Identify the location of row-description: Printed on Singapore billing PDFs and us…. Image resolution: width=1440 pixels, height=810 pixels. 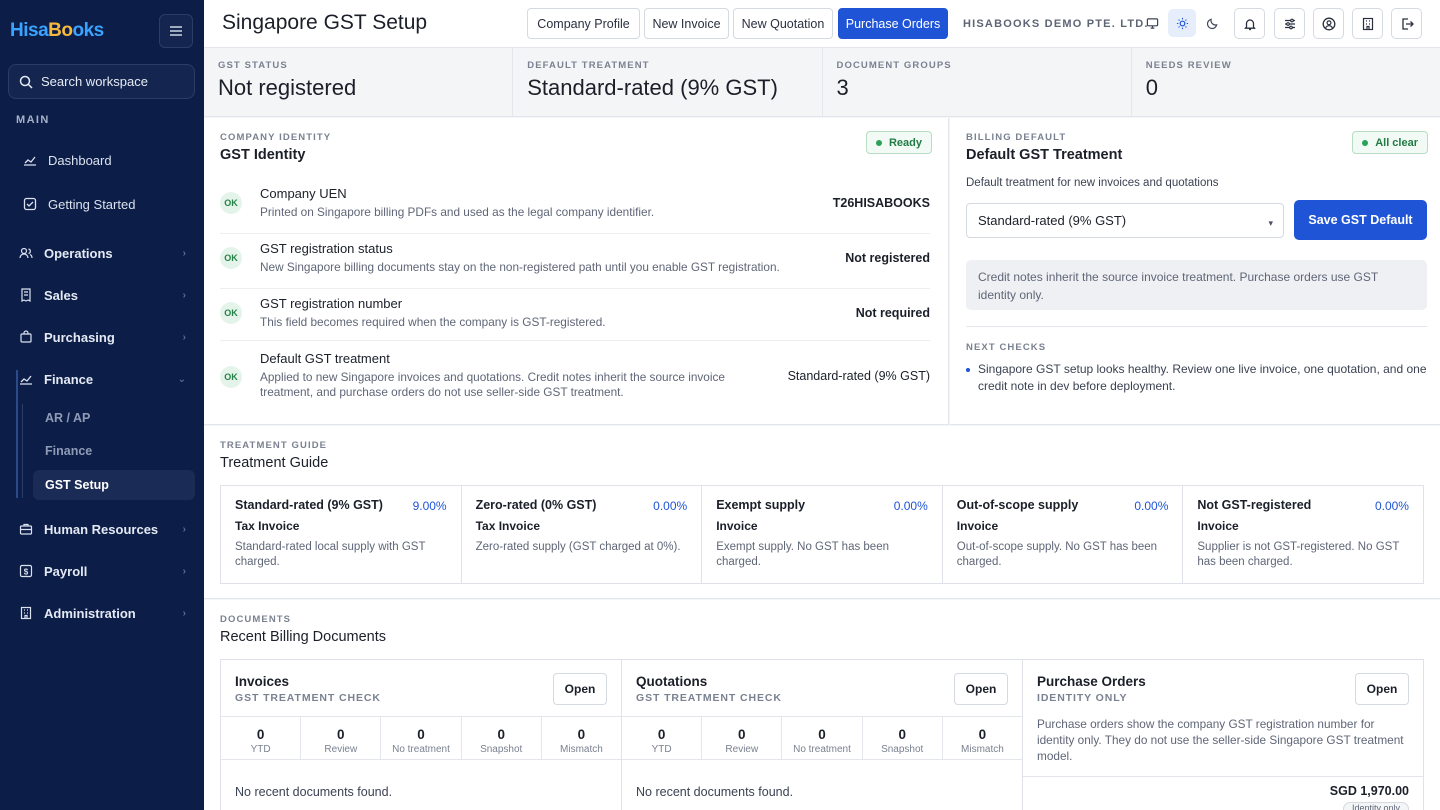
(457, 212).